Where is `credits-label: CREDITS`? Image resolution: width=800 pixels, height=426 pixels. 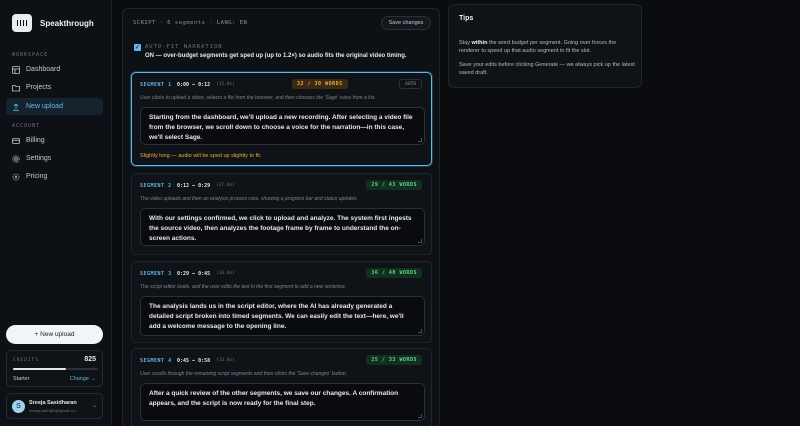
credits-label: CREDITS is located at coordinates (26, 360).